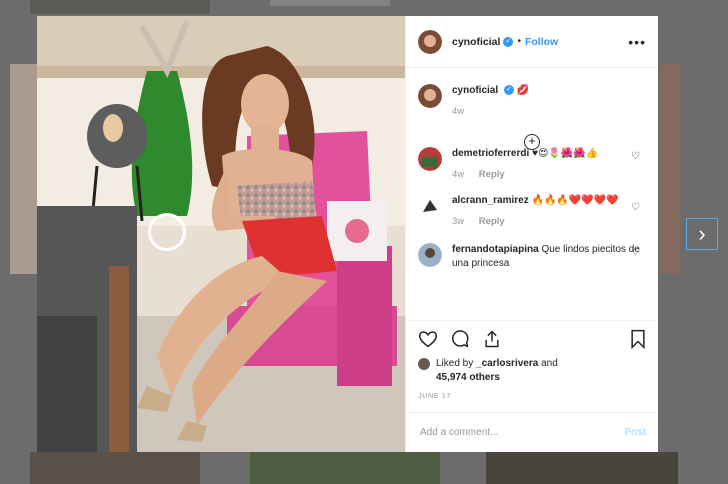  What do you see at coordinates (468, 377) in the screenshot?
I see `likes-count: 45,974 others` at bounding box center [468, 377].